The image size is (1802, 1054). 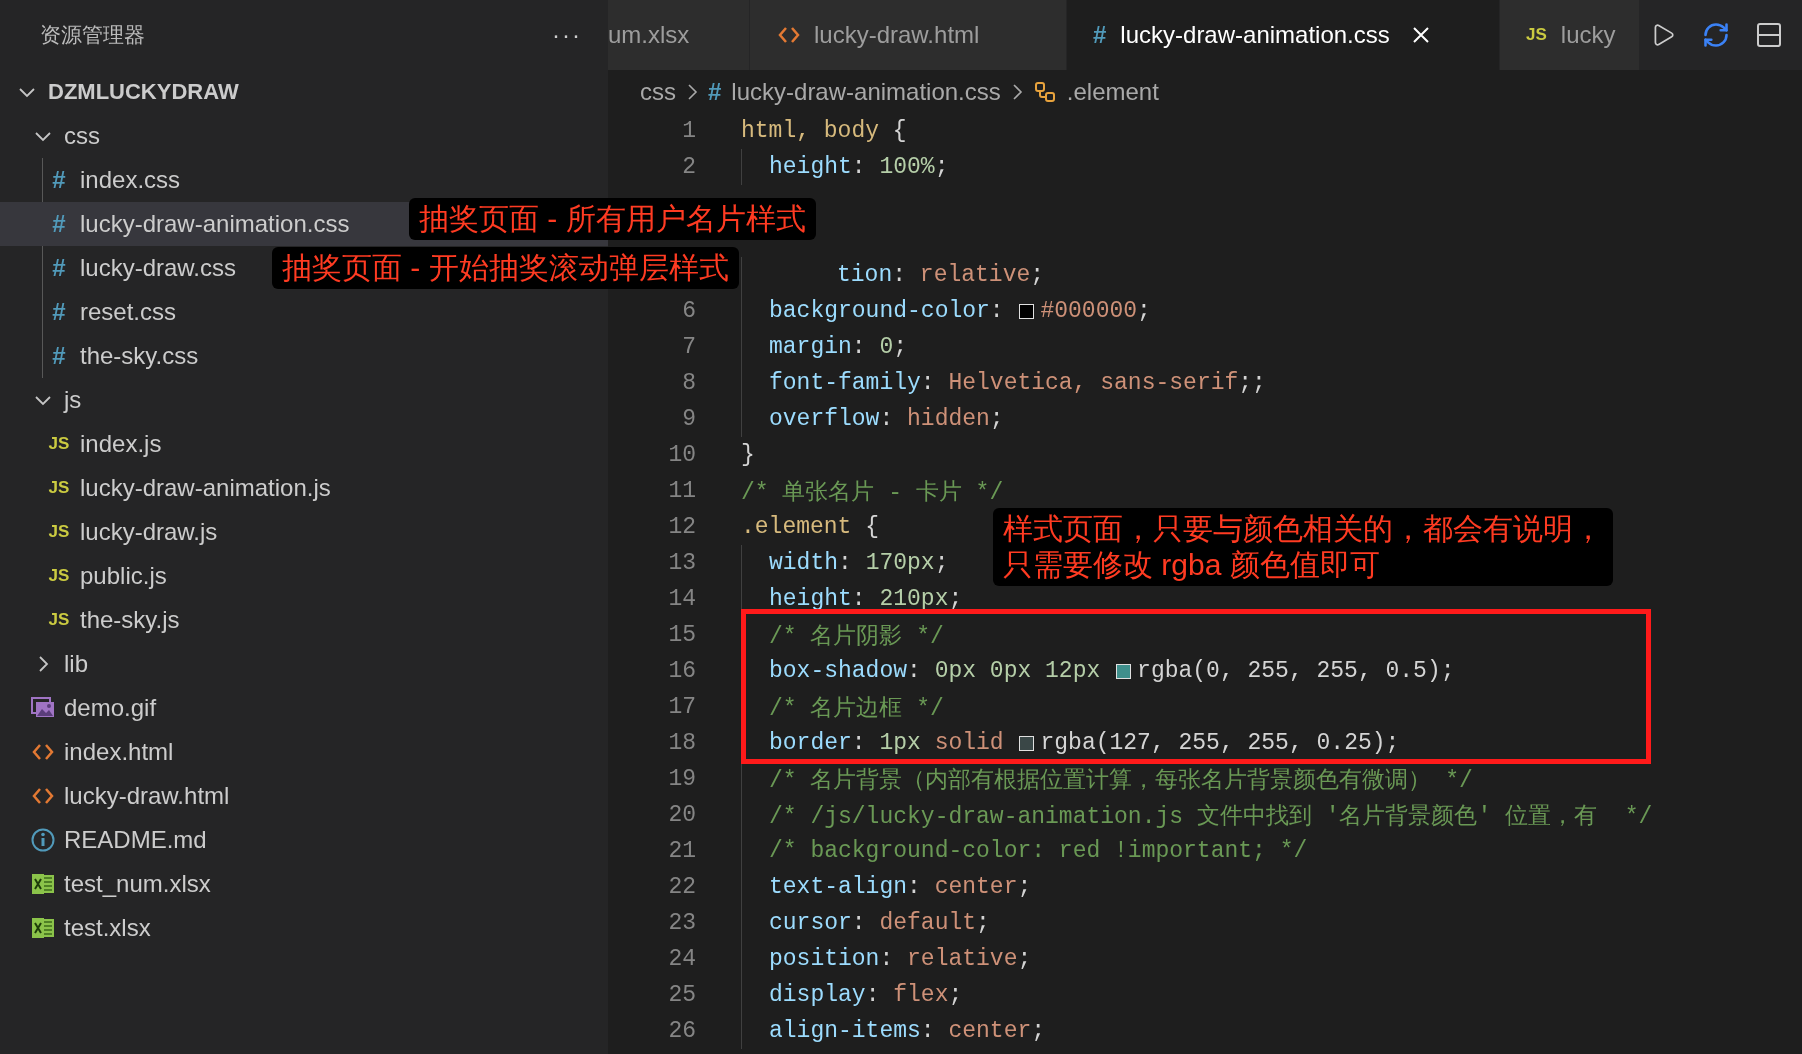 I want to click on breadcrumb-item: lucky-draw-animation.css, so click(x=866, y=91).